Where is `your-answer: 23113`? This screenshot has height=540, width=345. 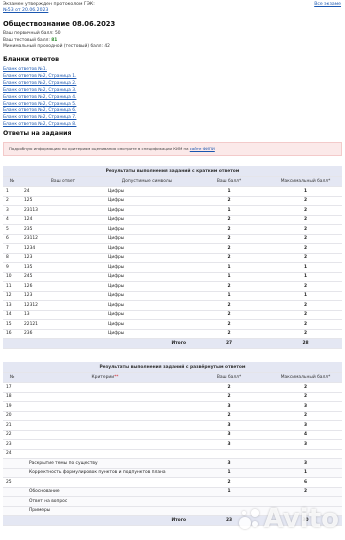
your-answer: 23113 is located at coordinates (63, 210).